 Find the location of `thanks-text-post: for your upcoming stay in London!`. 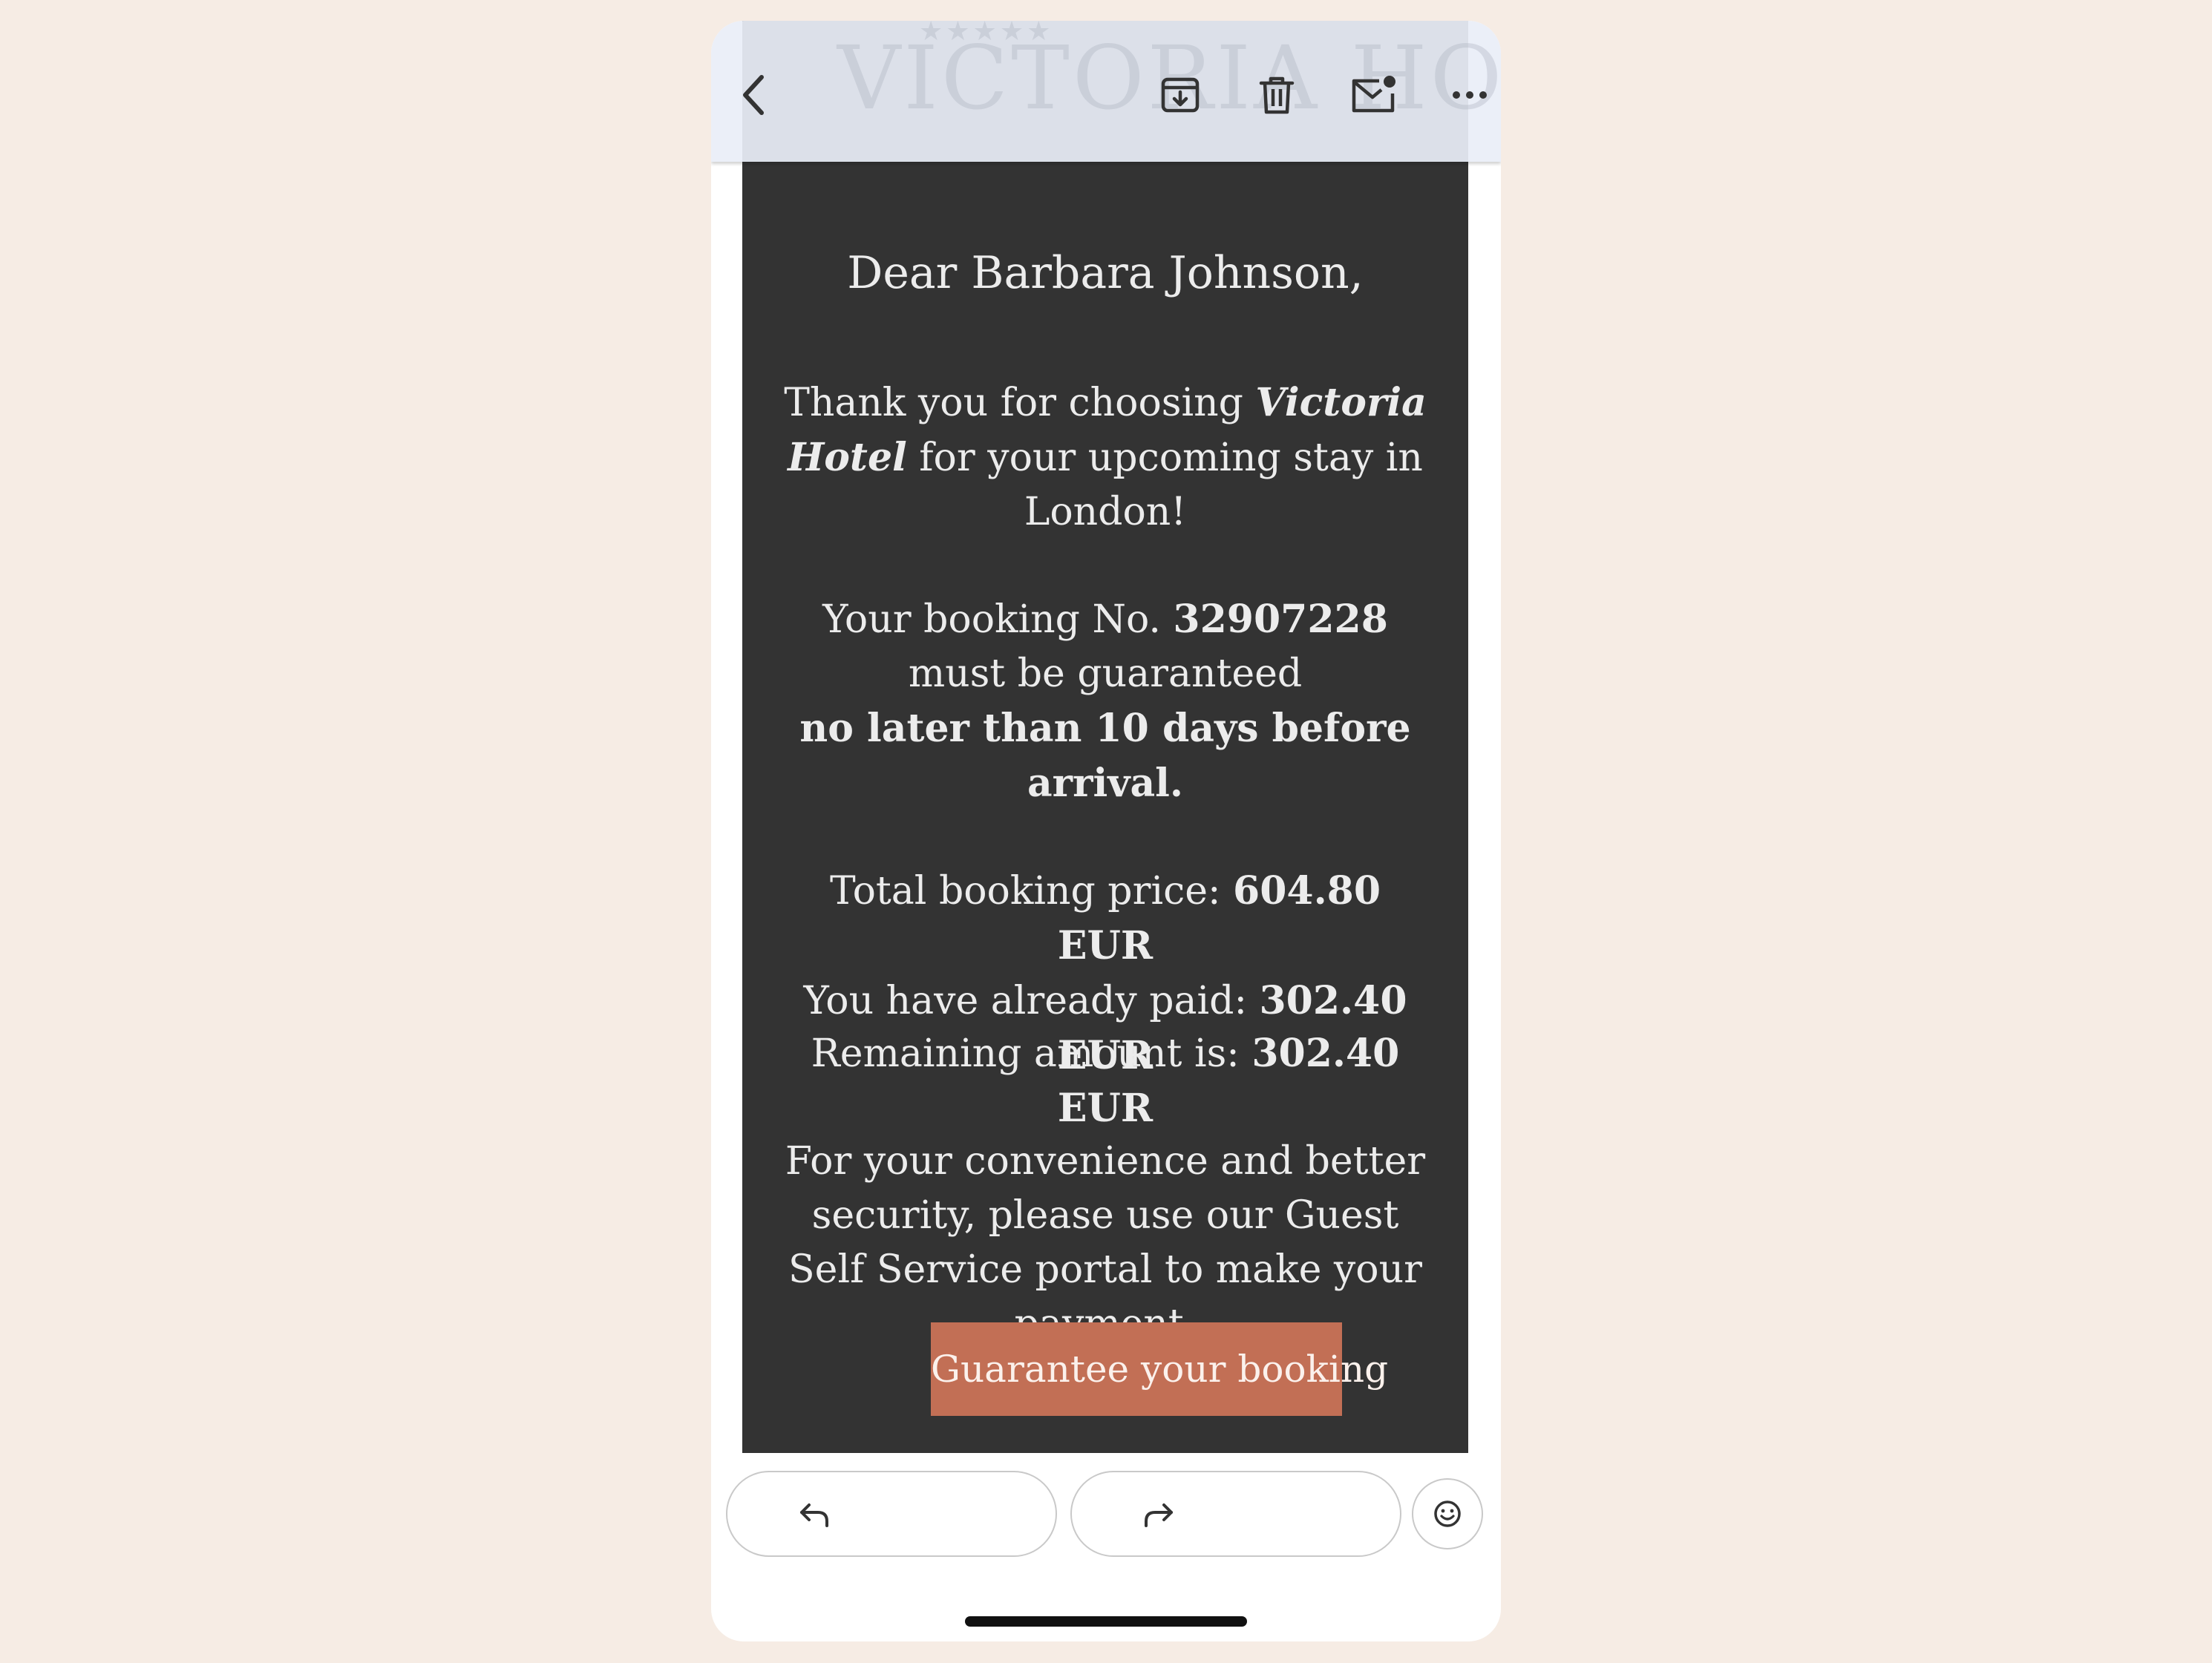

thanks-text-post: for your upcoming stay in London! is located at coordinates (1164, 485).